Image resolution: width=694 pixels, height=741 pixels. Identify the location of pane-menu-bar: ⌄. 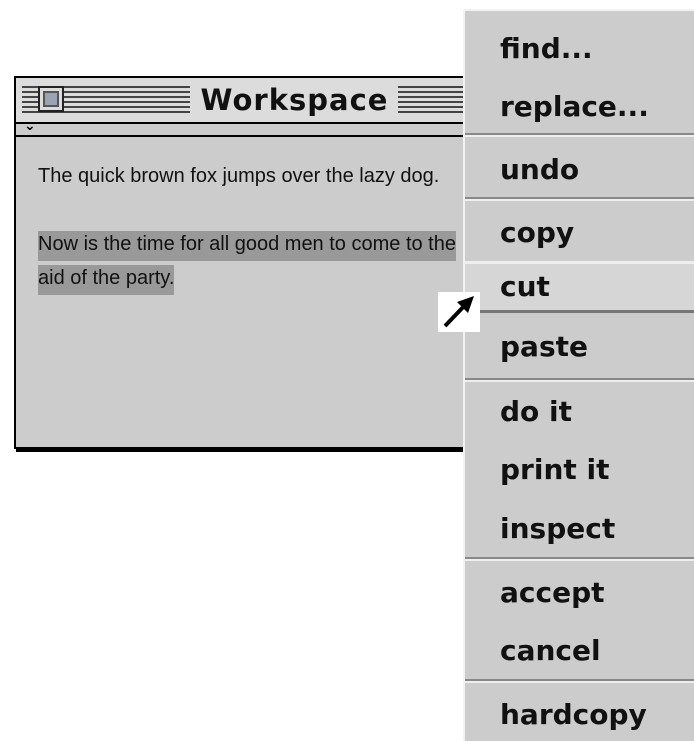
(250, 127).